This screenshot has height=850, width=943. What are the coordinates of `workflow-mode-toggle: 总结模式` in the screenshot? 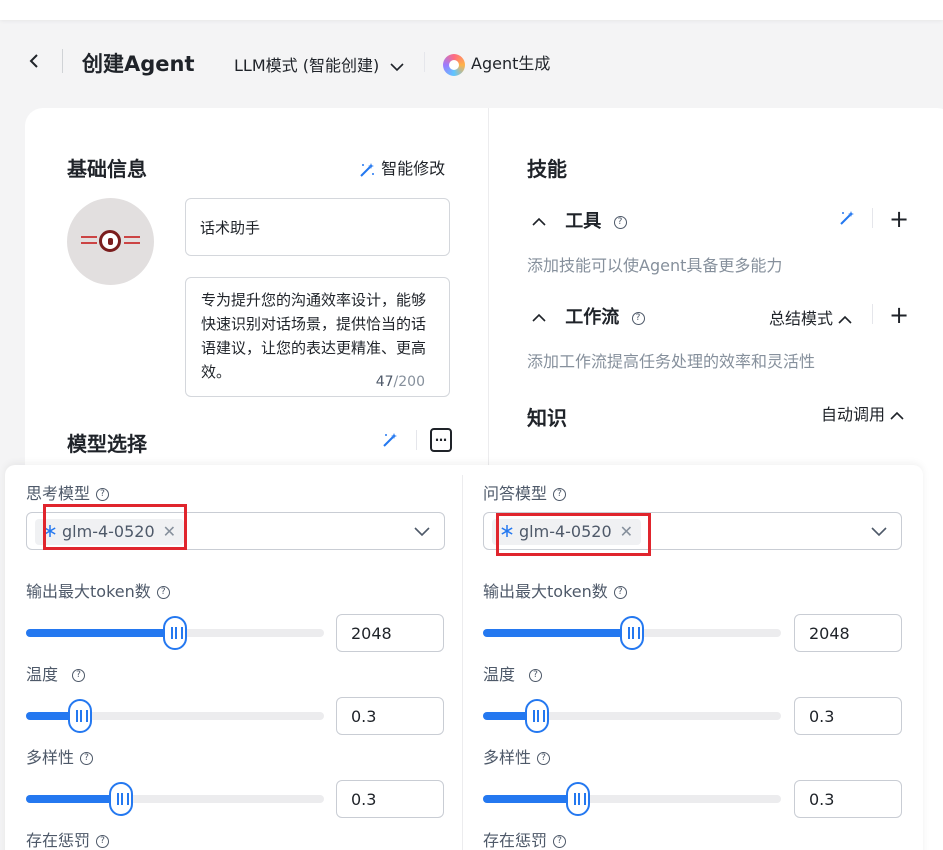 It's located at (810, 317).